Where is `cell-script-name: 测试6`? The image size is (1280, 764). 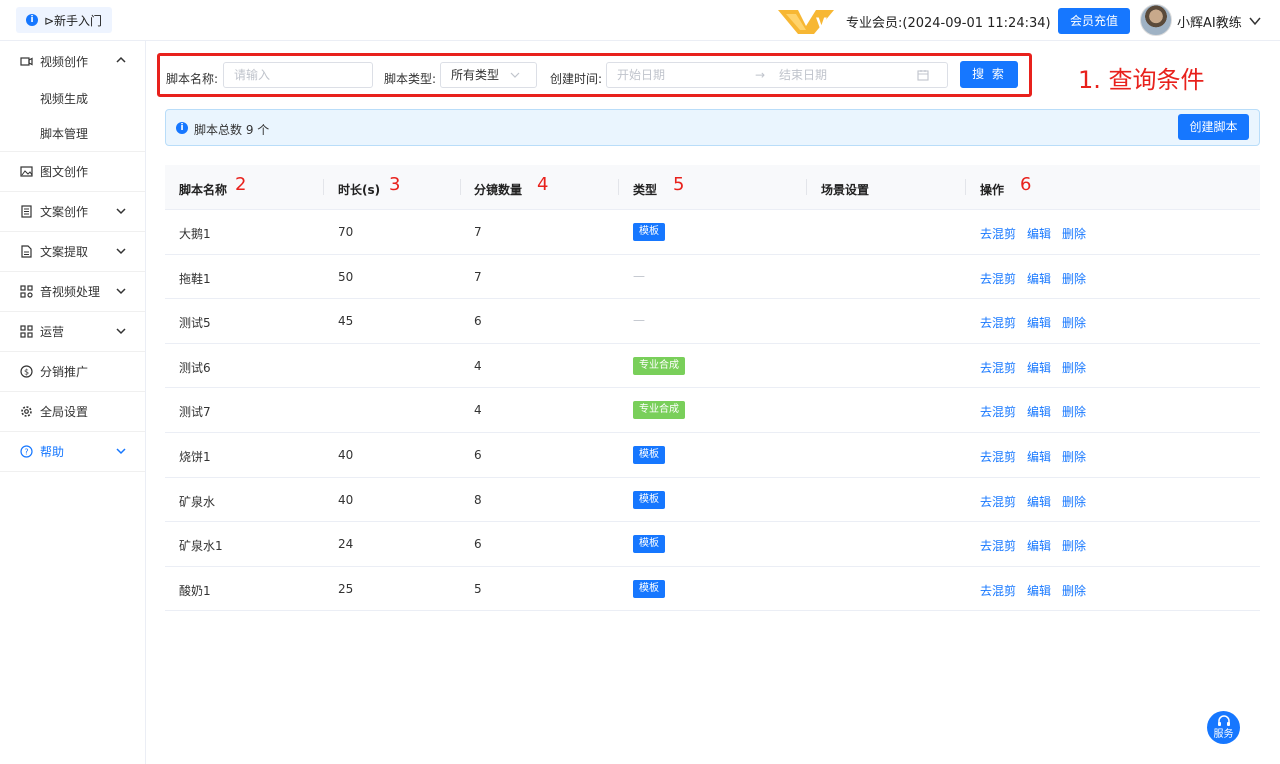 cell-script-name: 测试6 is located at coordinates (195, 367).